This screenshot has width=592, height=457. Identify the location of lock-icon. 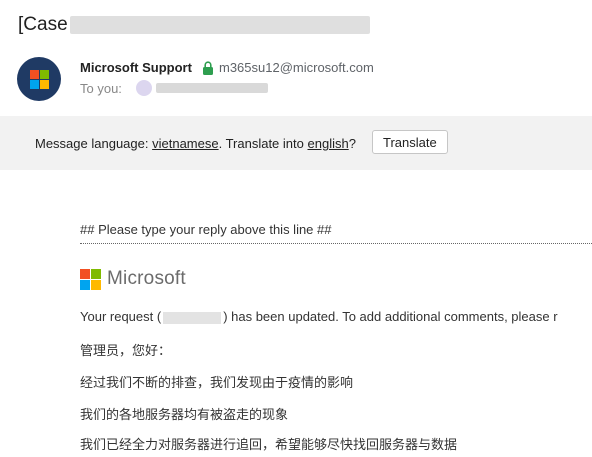
(208, 68).